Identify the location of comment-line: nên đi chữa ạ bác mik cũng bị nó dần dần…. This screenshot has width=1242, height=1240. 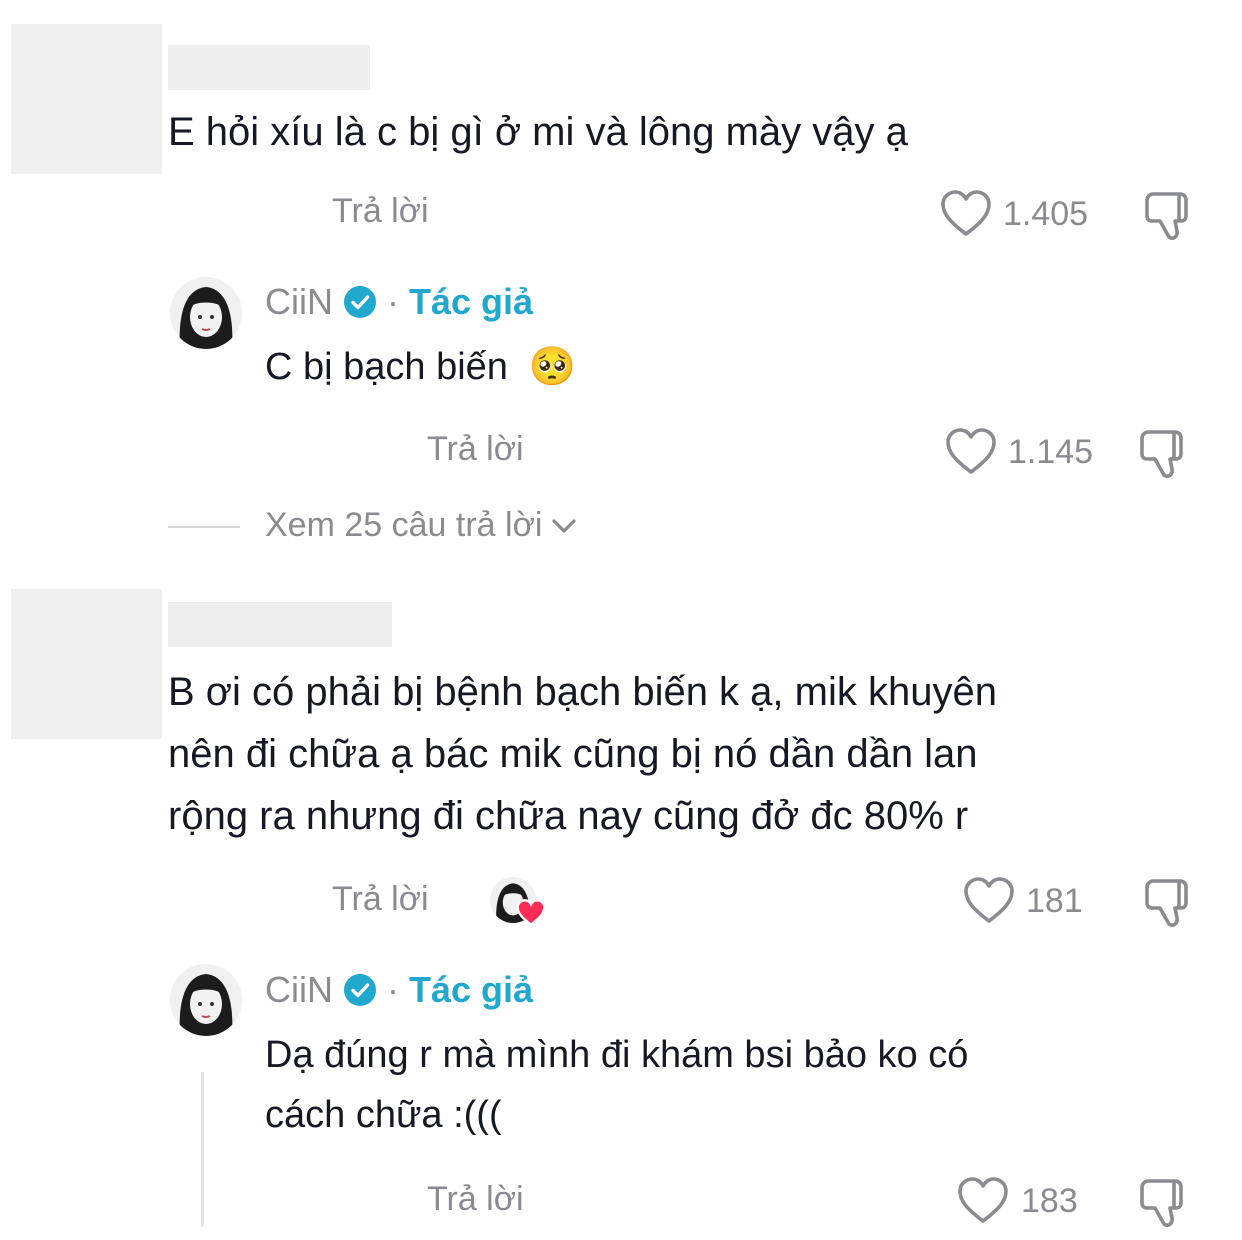
(573, 754).